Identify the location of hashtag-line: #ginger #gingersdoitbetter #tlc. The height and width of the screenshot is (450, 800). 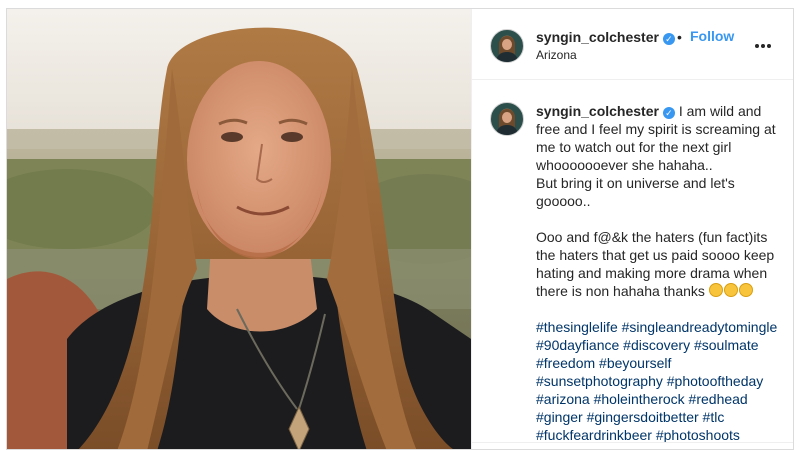
(630, 417).